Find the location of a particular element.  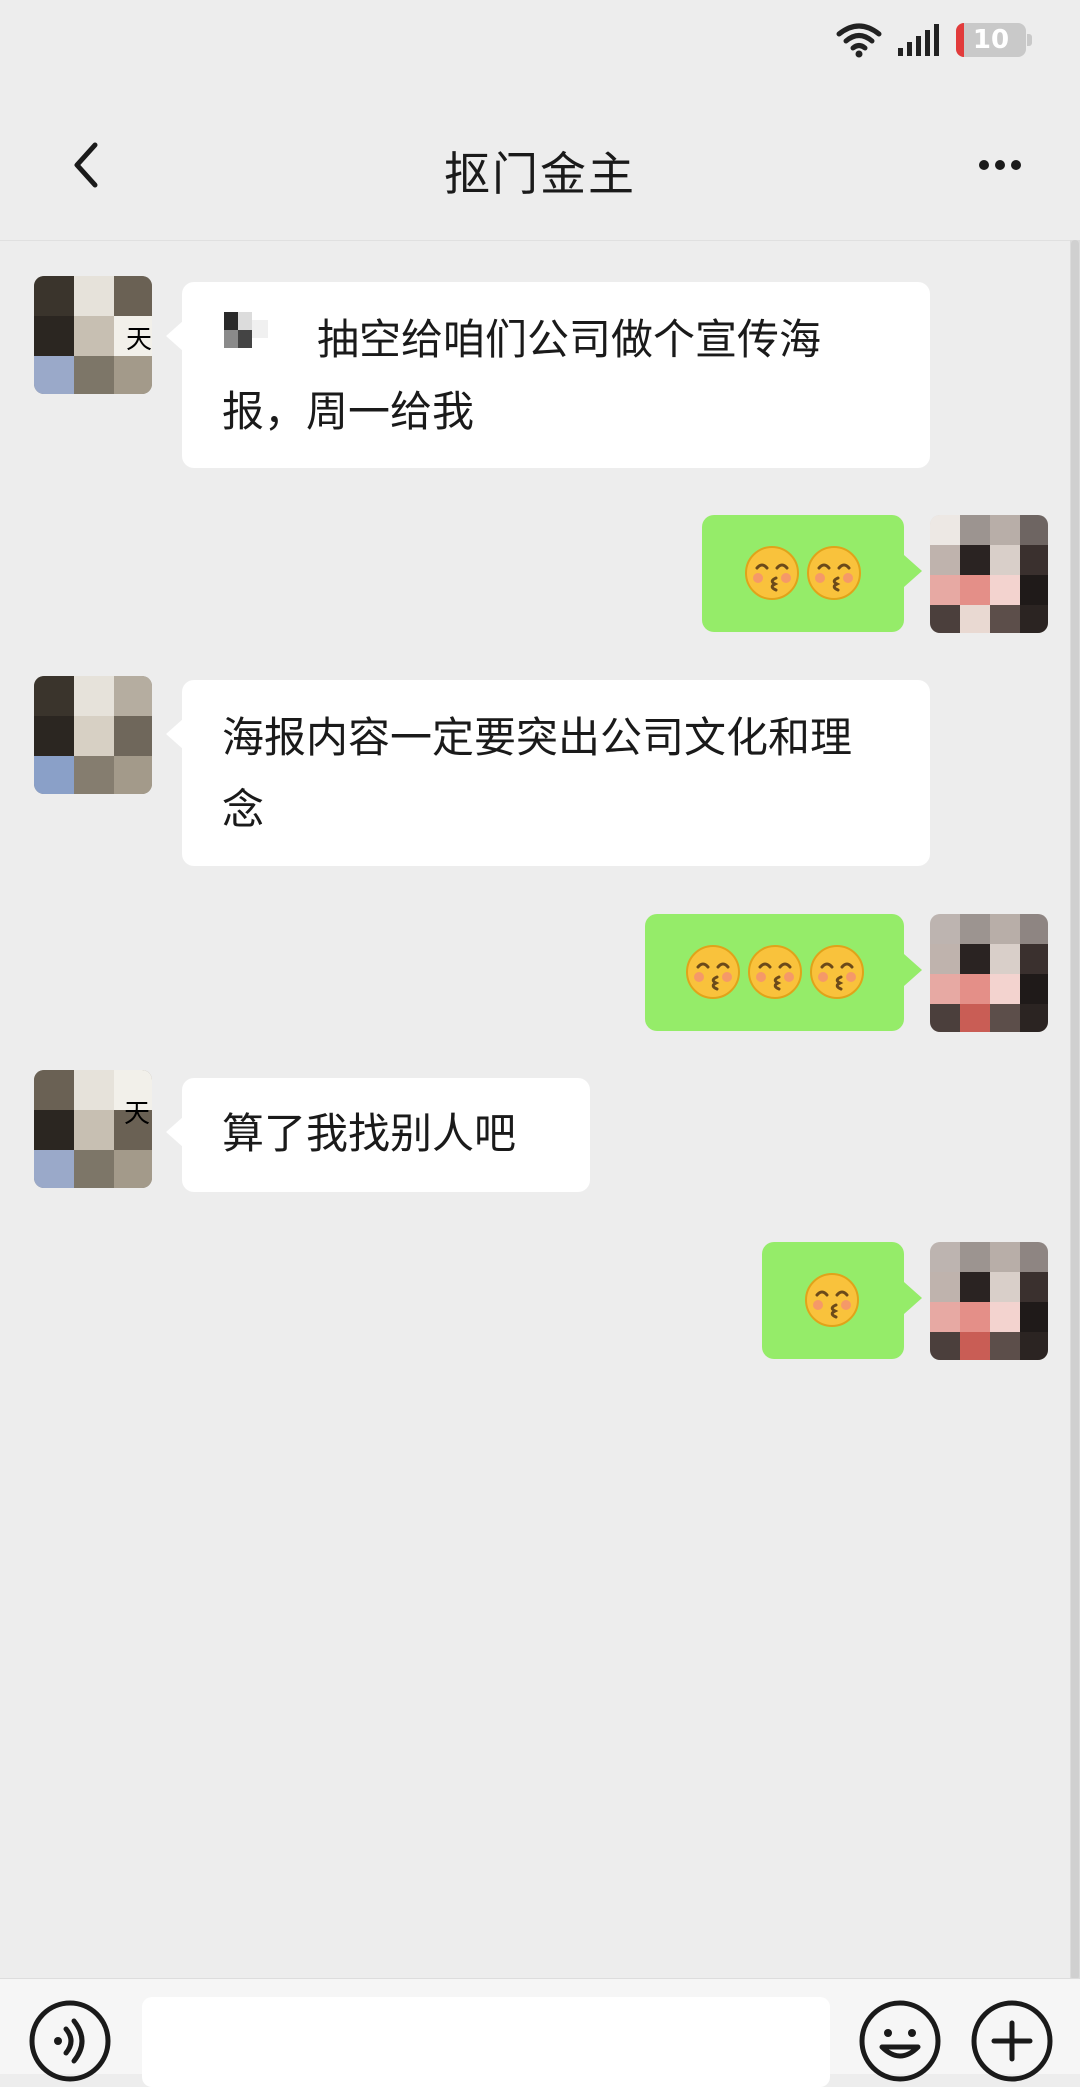

emoji-icon is located at coordinates (900, 2041).